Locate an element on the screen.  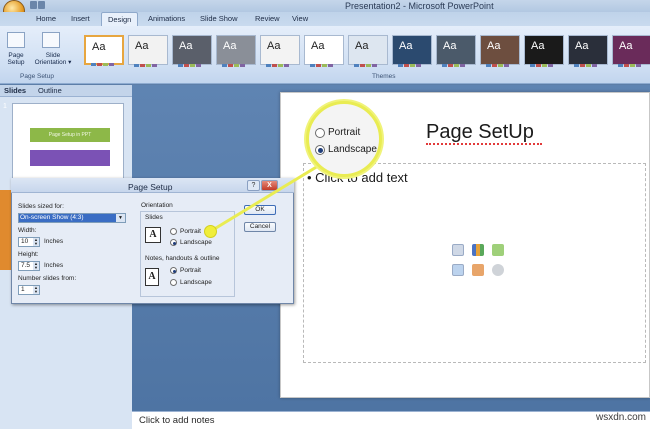
dialog-title: Page Setup is located at coordinates (150, 187).